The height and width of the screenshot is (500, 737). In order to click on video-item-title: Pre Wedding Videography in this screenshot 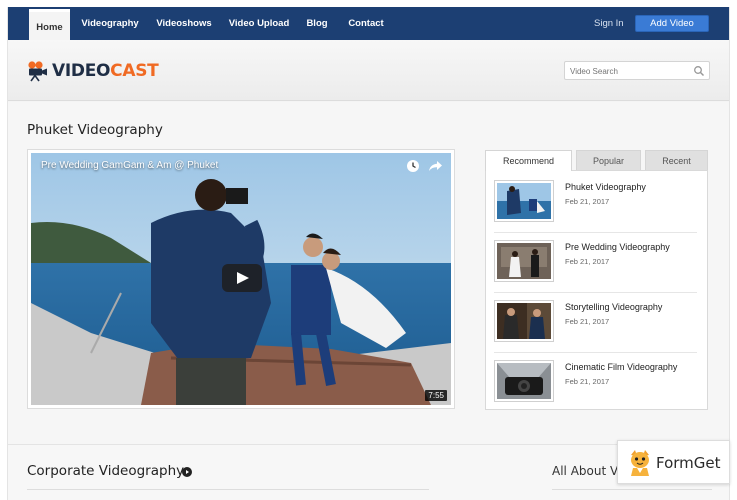, I will do `click(617, 247)`.